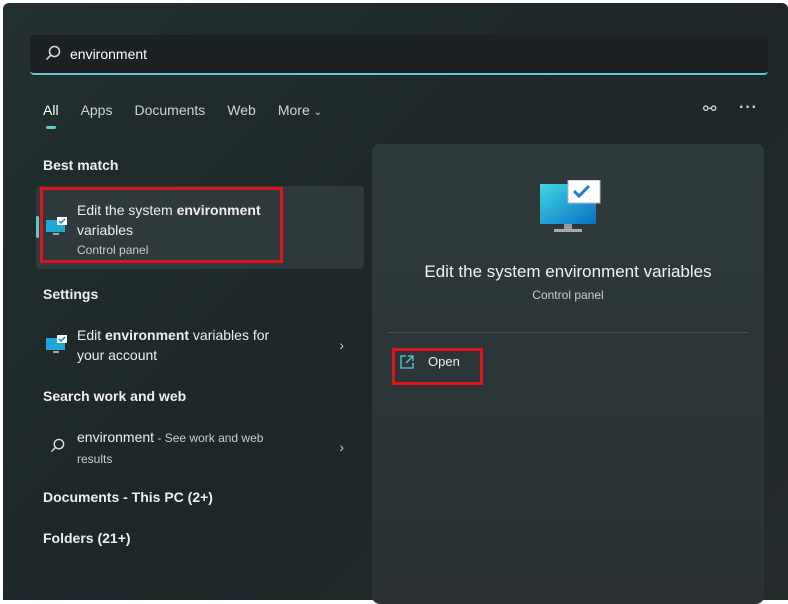  I want to click on chevron-down-icon: ⌄, so click(318, 112).